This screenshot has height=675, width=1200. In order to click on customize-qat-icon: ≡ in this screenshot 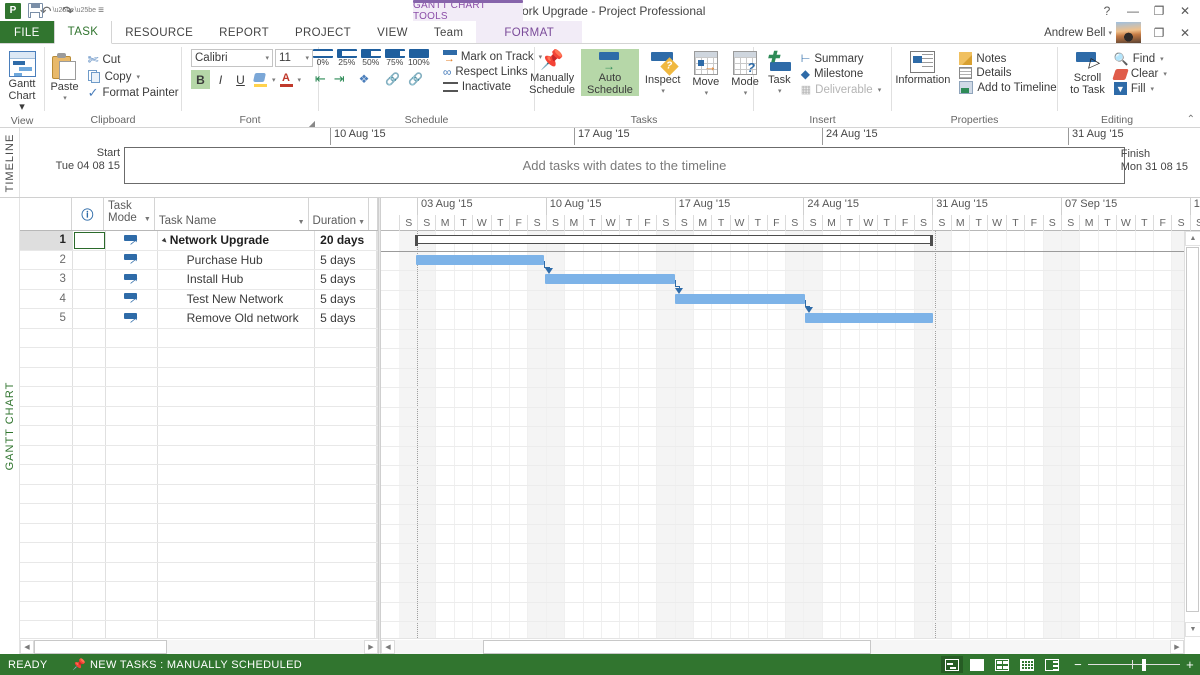, I will do `click(101, 11)`.